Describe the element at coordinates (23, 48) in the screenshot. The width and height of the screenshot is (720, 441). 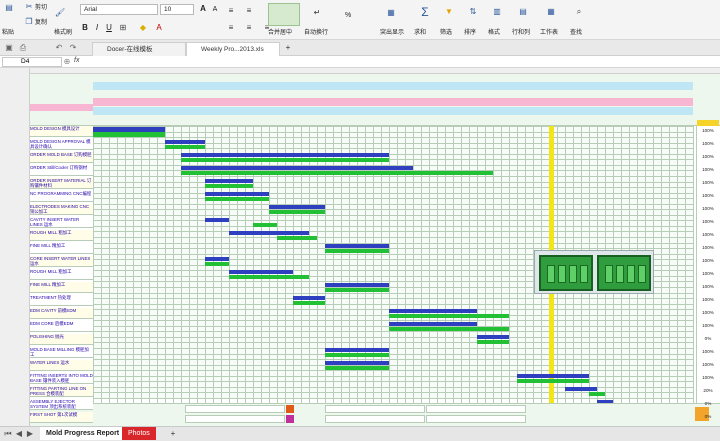
I see `print-icon: ⎙` at that location.